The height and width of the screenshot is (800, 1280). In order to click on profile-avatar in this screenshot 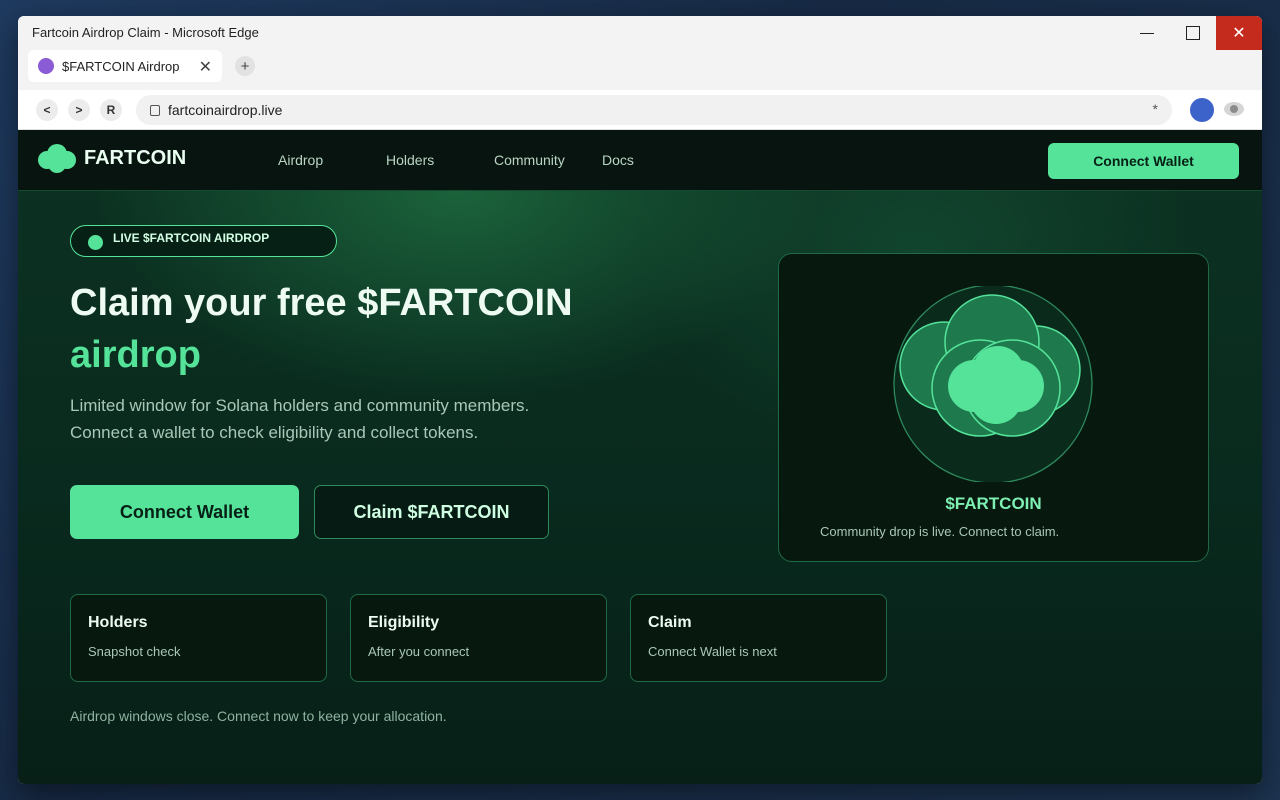, I will do `click(1202, 110)`.